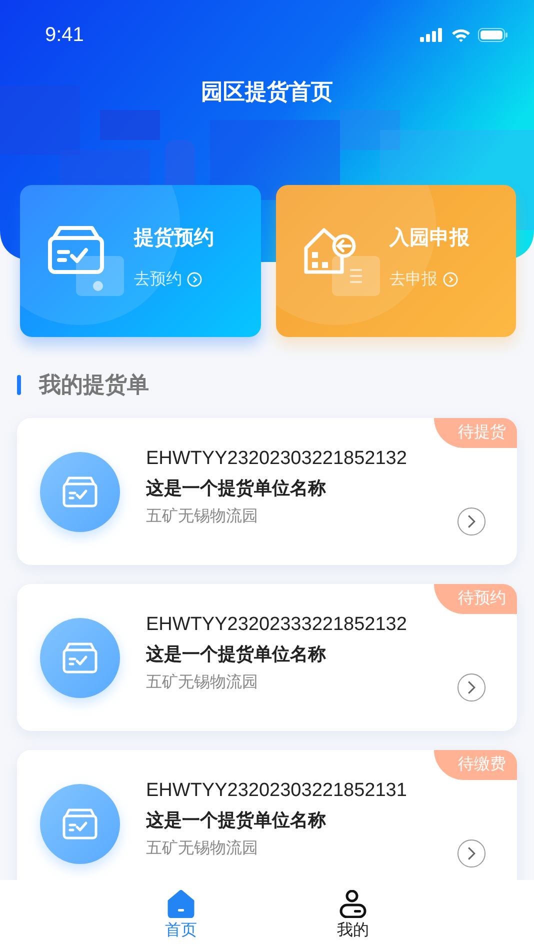  I want to click on order-card: 待缴费 EHWTYY23202303221852131 这是一个提货单位名称 五矿无锡物流园, so click(267, 815).